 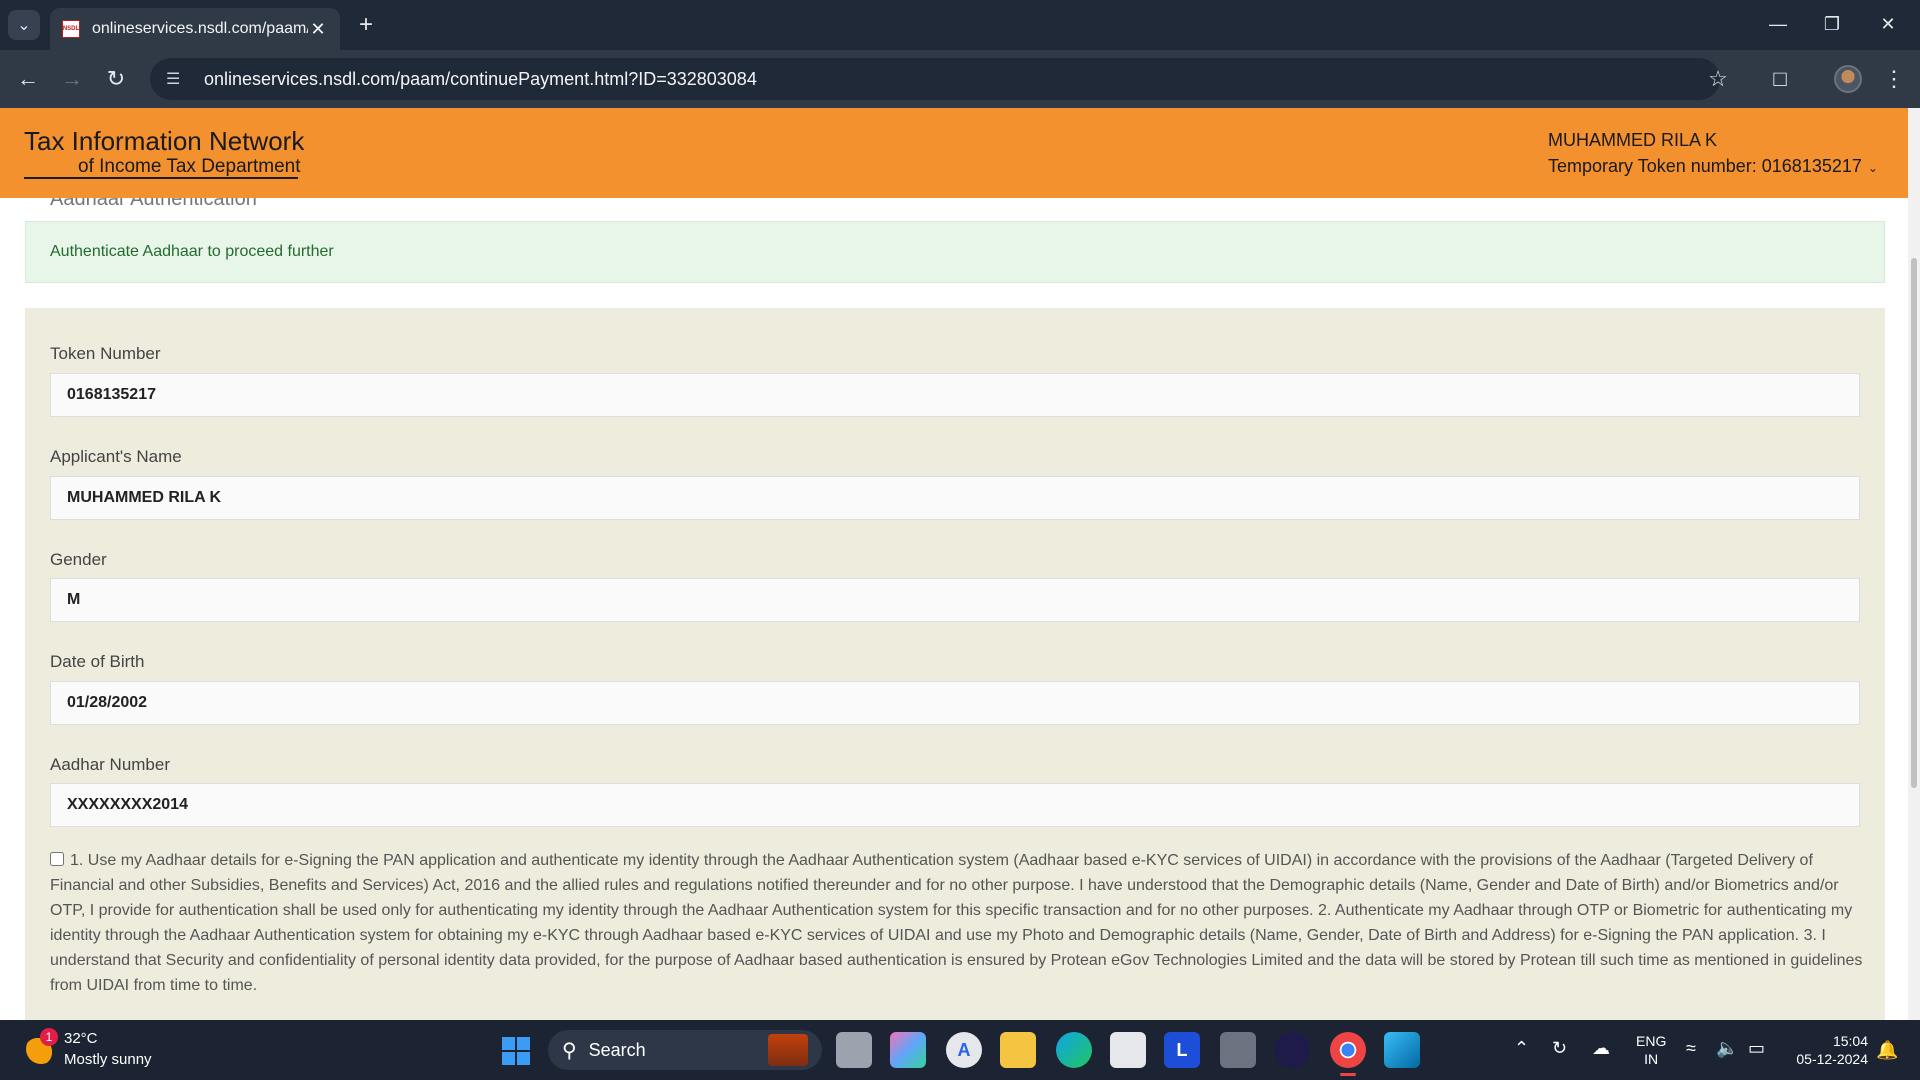 What do you see at coordinates (1832, 24) in the screenshot?
I see `restore-button: ❐` at bounding box center [1832, 24].